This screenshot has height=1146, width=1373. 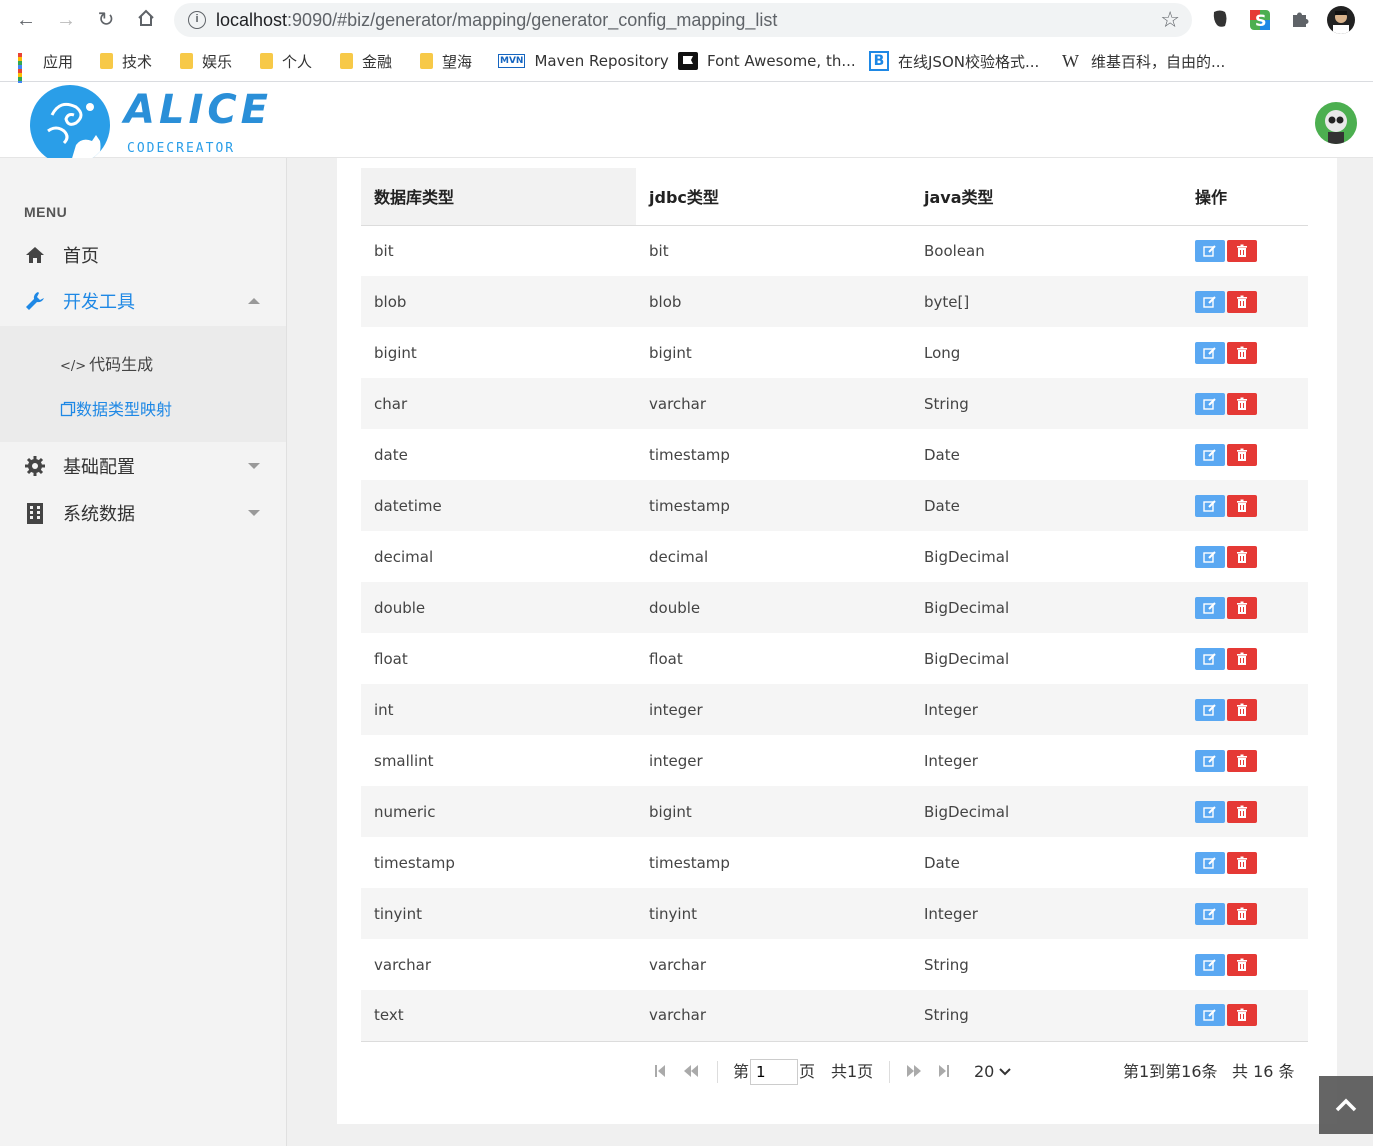 What do you see at coordinates (146, 20) in the screenshot?
I see `home-page-icon` at bounding box center [146, 20].